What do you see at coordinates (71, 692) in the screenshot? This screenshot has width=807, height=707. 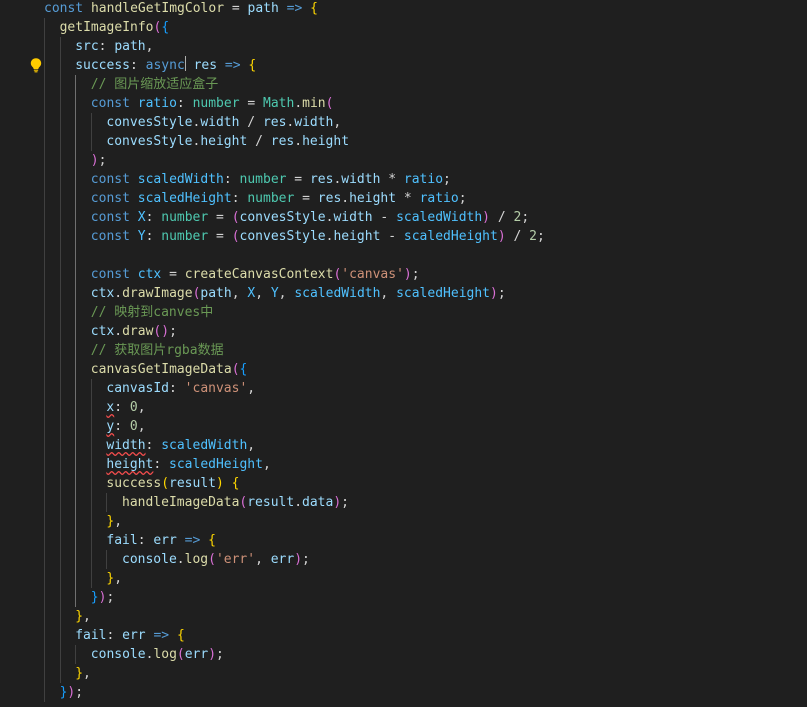 I see `code-text: });` at bounding box center [71, 692].